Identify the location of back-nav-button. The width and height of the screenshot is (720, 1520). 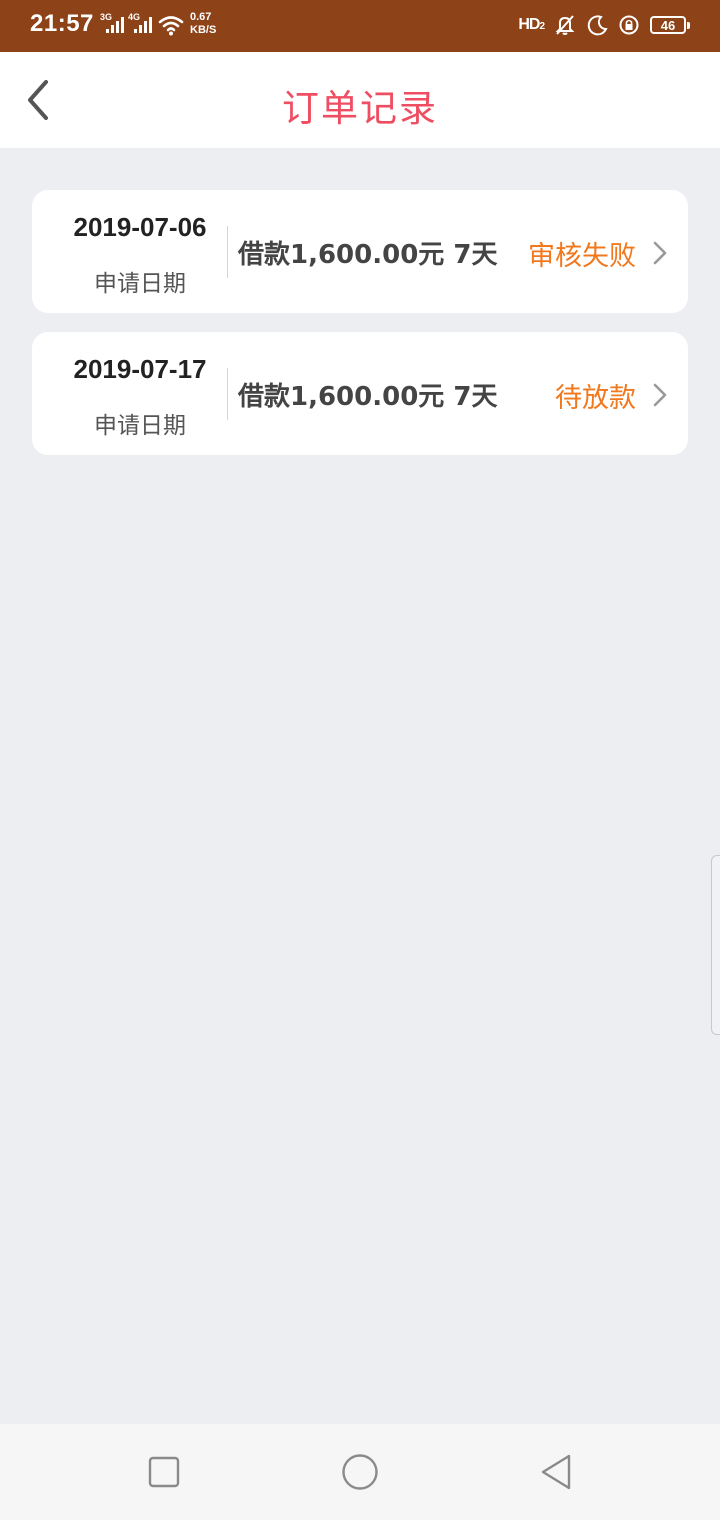
(556, 1472).